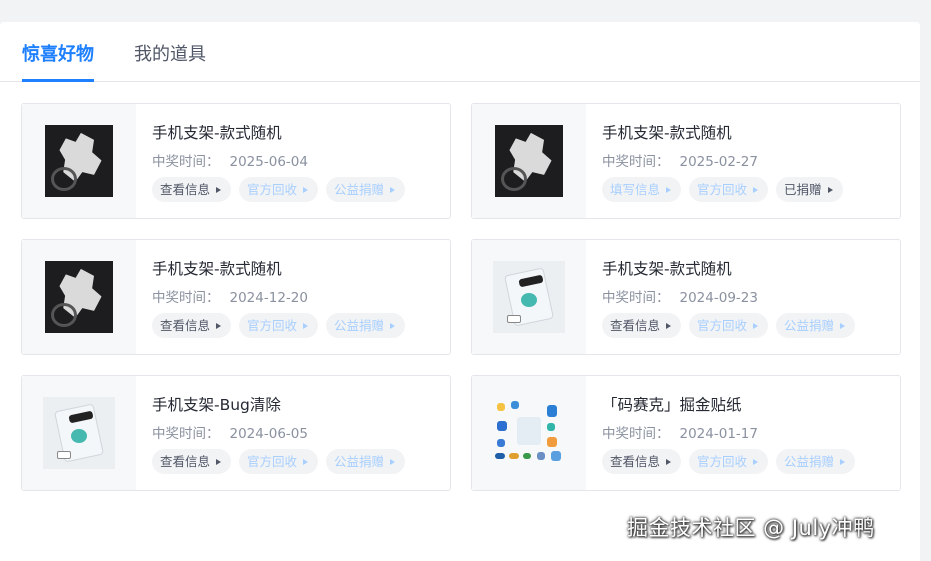 Image resolution: width=931 pixels, height=561 pixels. I want to click on prize-date: 中奖时间： 2024-12-20, so click(230, 296).